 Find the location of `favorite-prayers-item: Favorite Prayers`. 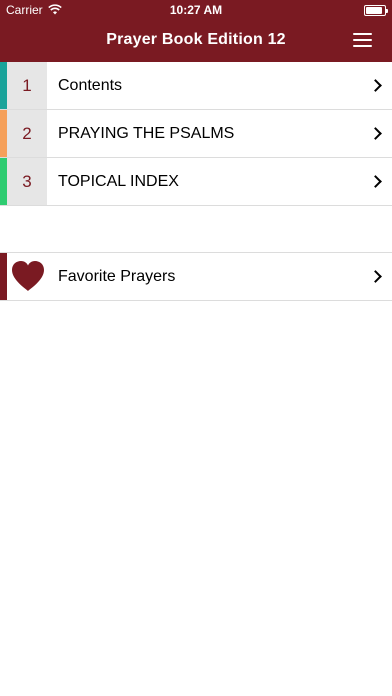

favorite-prayers-item: Favorite Prayers is located at coordinates (196, 276).